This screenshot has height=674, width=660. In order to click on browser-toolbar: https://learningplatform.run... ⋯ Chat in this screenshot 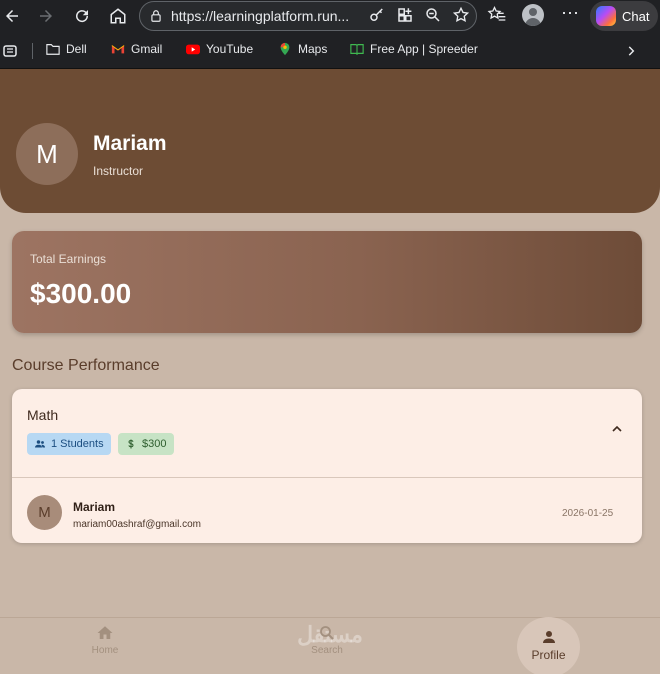, I will do `click(330, 16)`.